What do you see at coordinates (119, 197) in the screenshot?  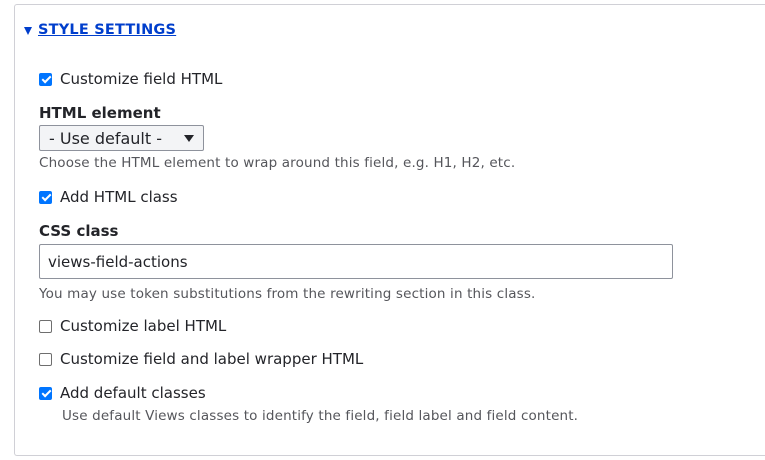 I see `add-html-class-label: Add HTML class` at bounding box center [119, 197].